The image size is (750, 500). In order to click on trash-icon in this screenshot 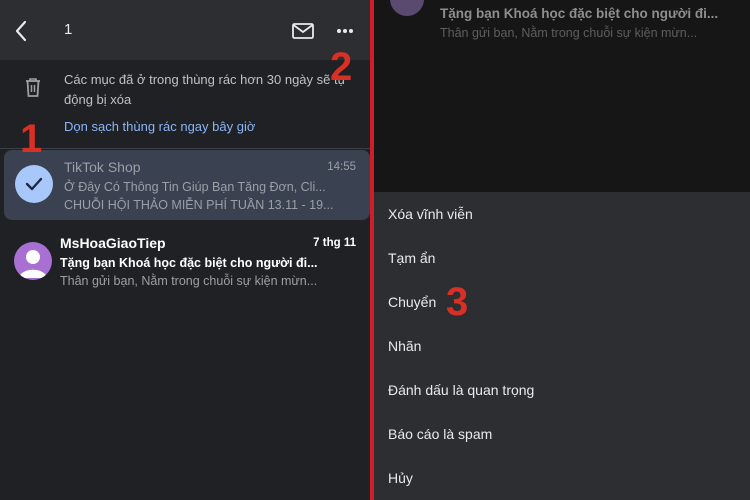, I will do `click(33, 87)`.